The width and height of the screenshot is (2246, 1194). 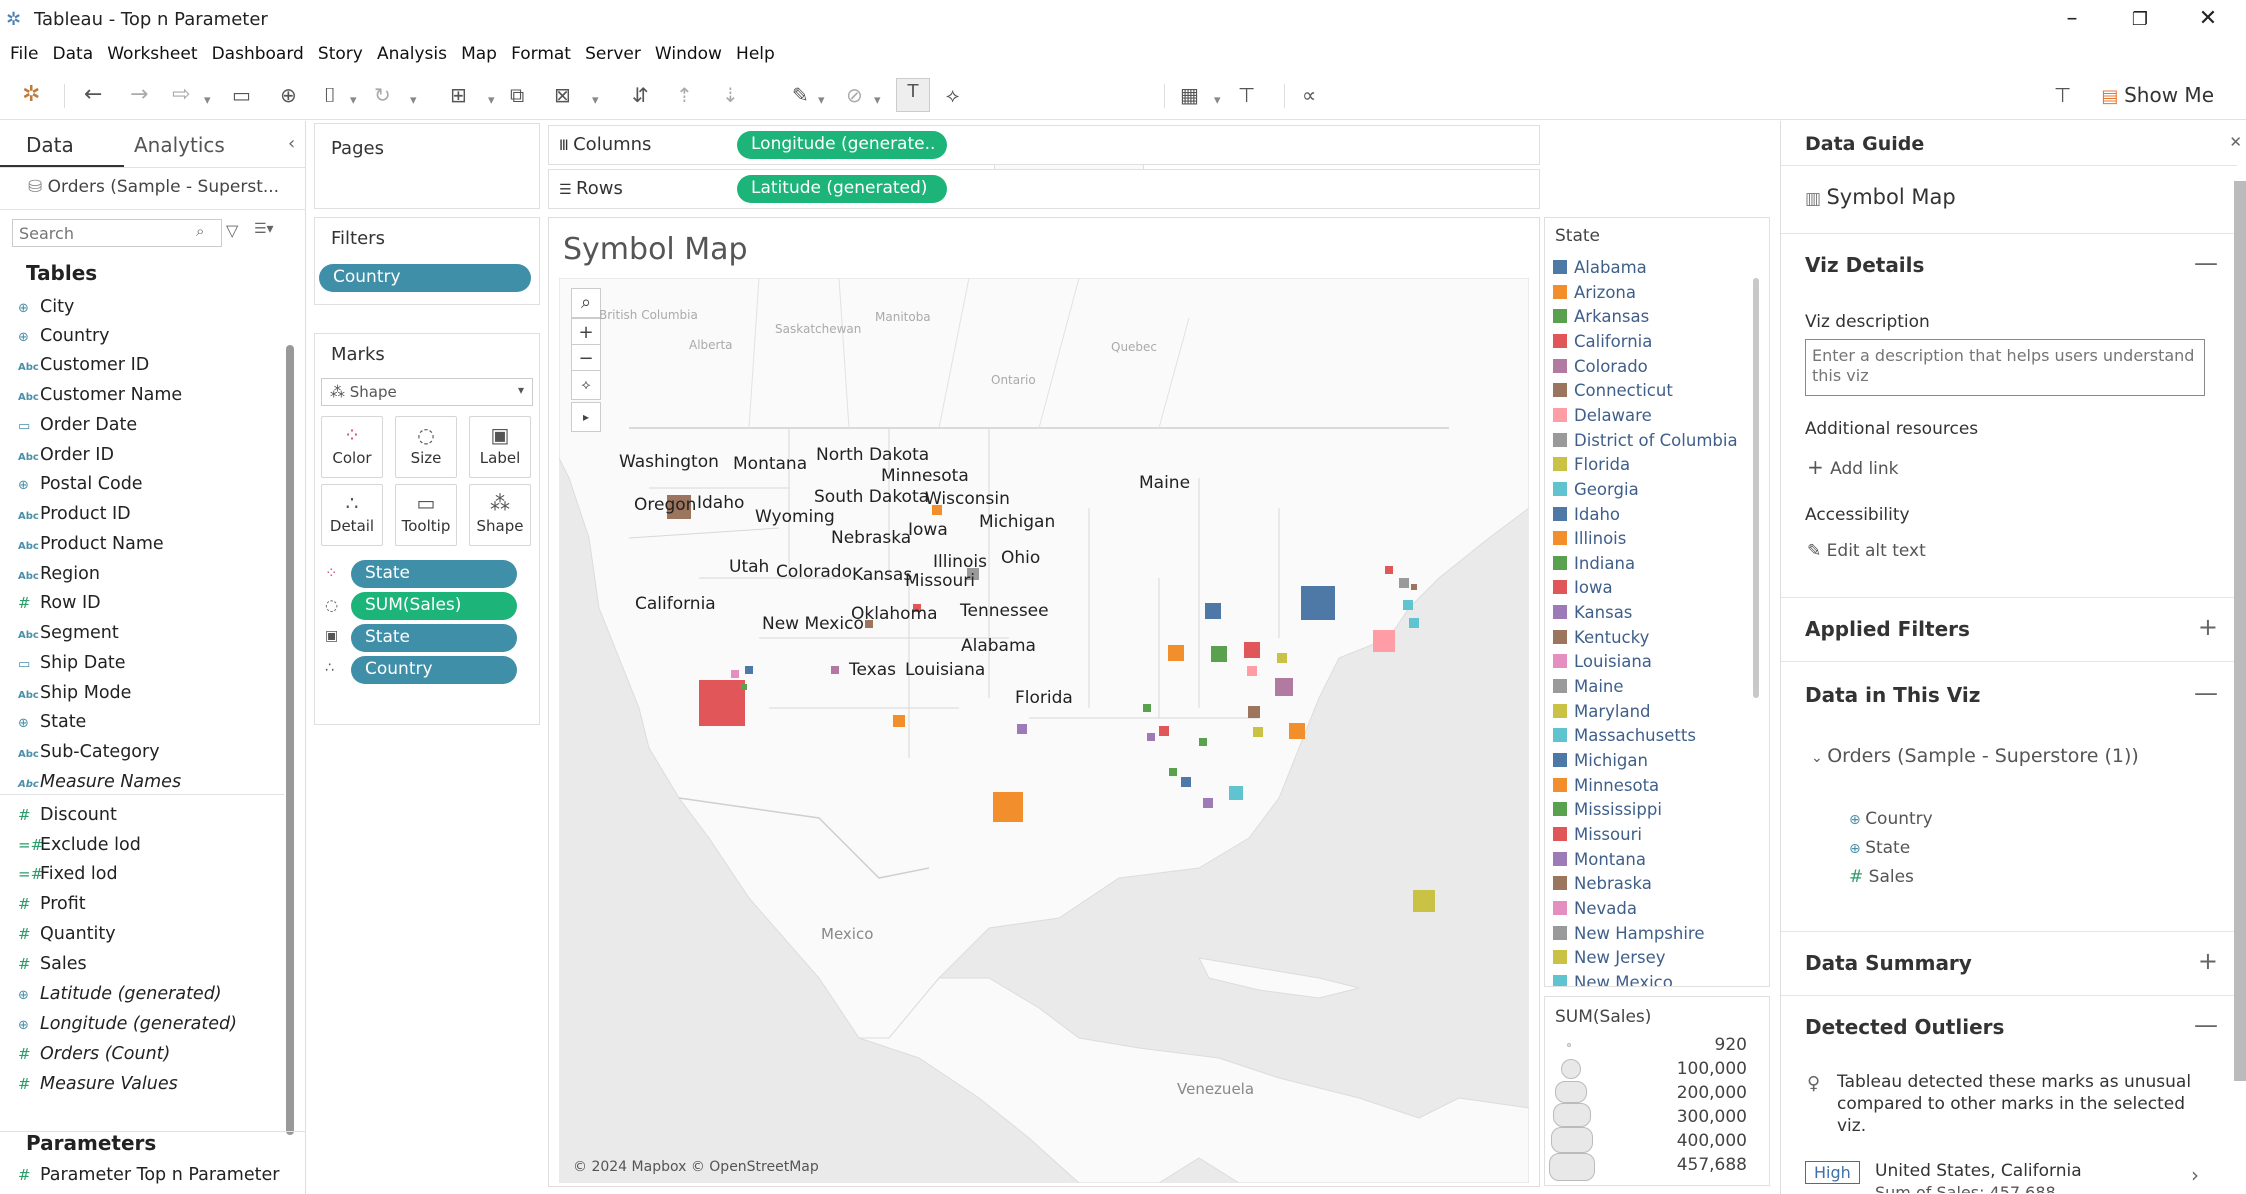 I want to click on fix-axes-icon: ⟡, so click(x=952, y=95).